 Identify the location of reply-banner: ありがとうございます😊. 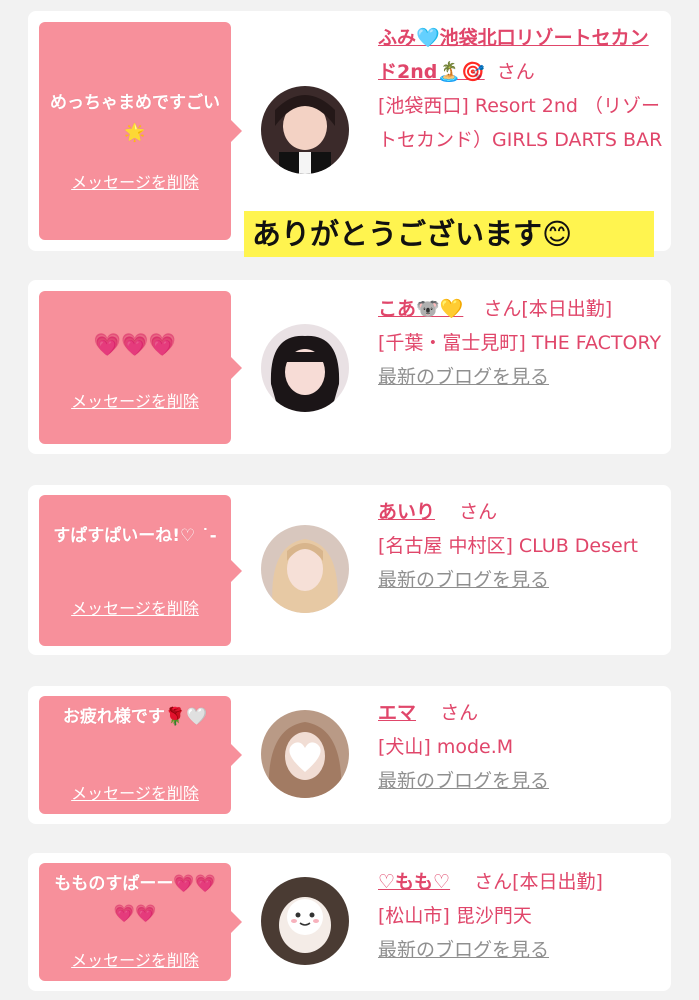
(449, 234).